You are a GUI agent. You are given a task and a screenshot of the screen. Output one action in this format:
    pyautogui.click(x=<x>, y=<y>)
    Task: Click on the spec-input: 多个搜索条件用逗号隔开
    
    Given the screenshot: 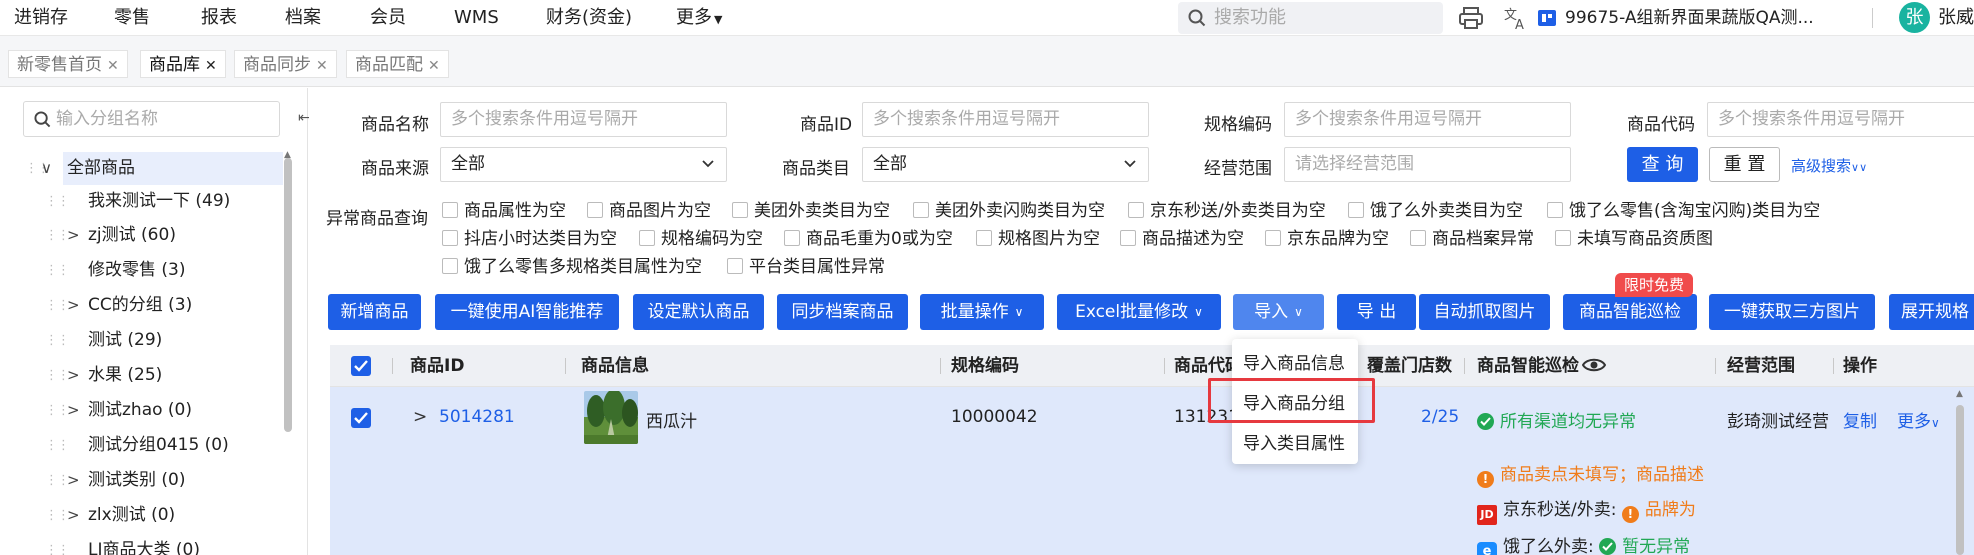 What is the action you would take?
    pyautogui.click(x=1427, y=119)
    